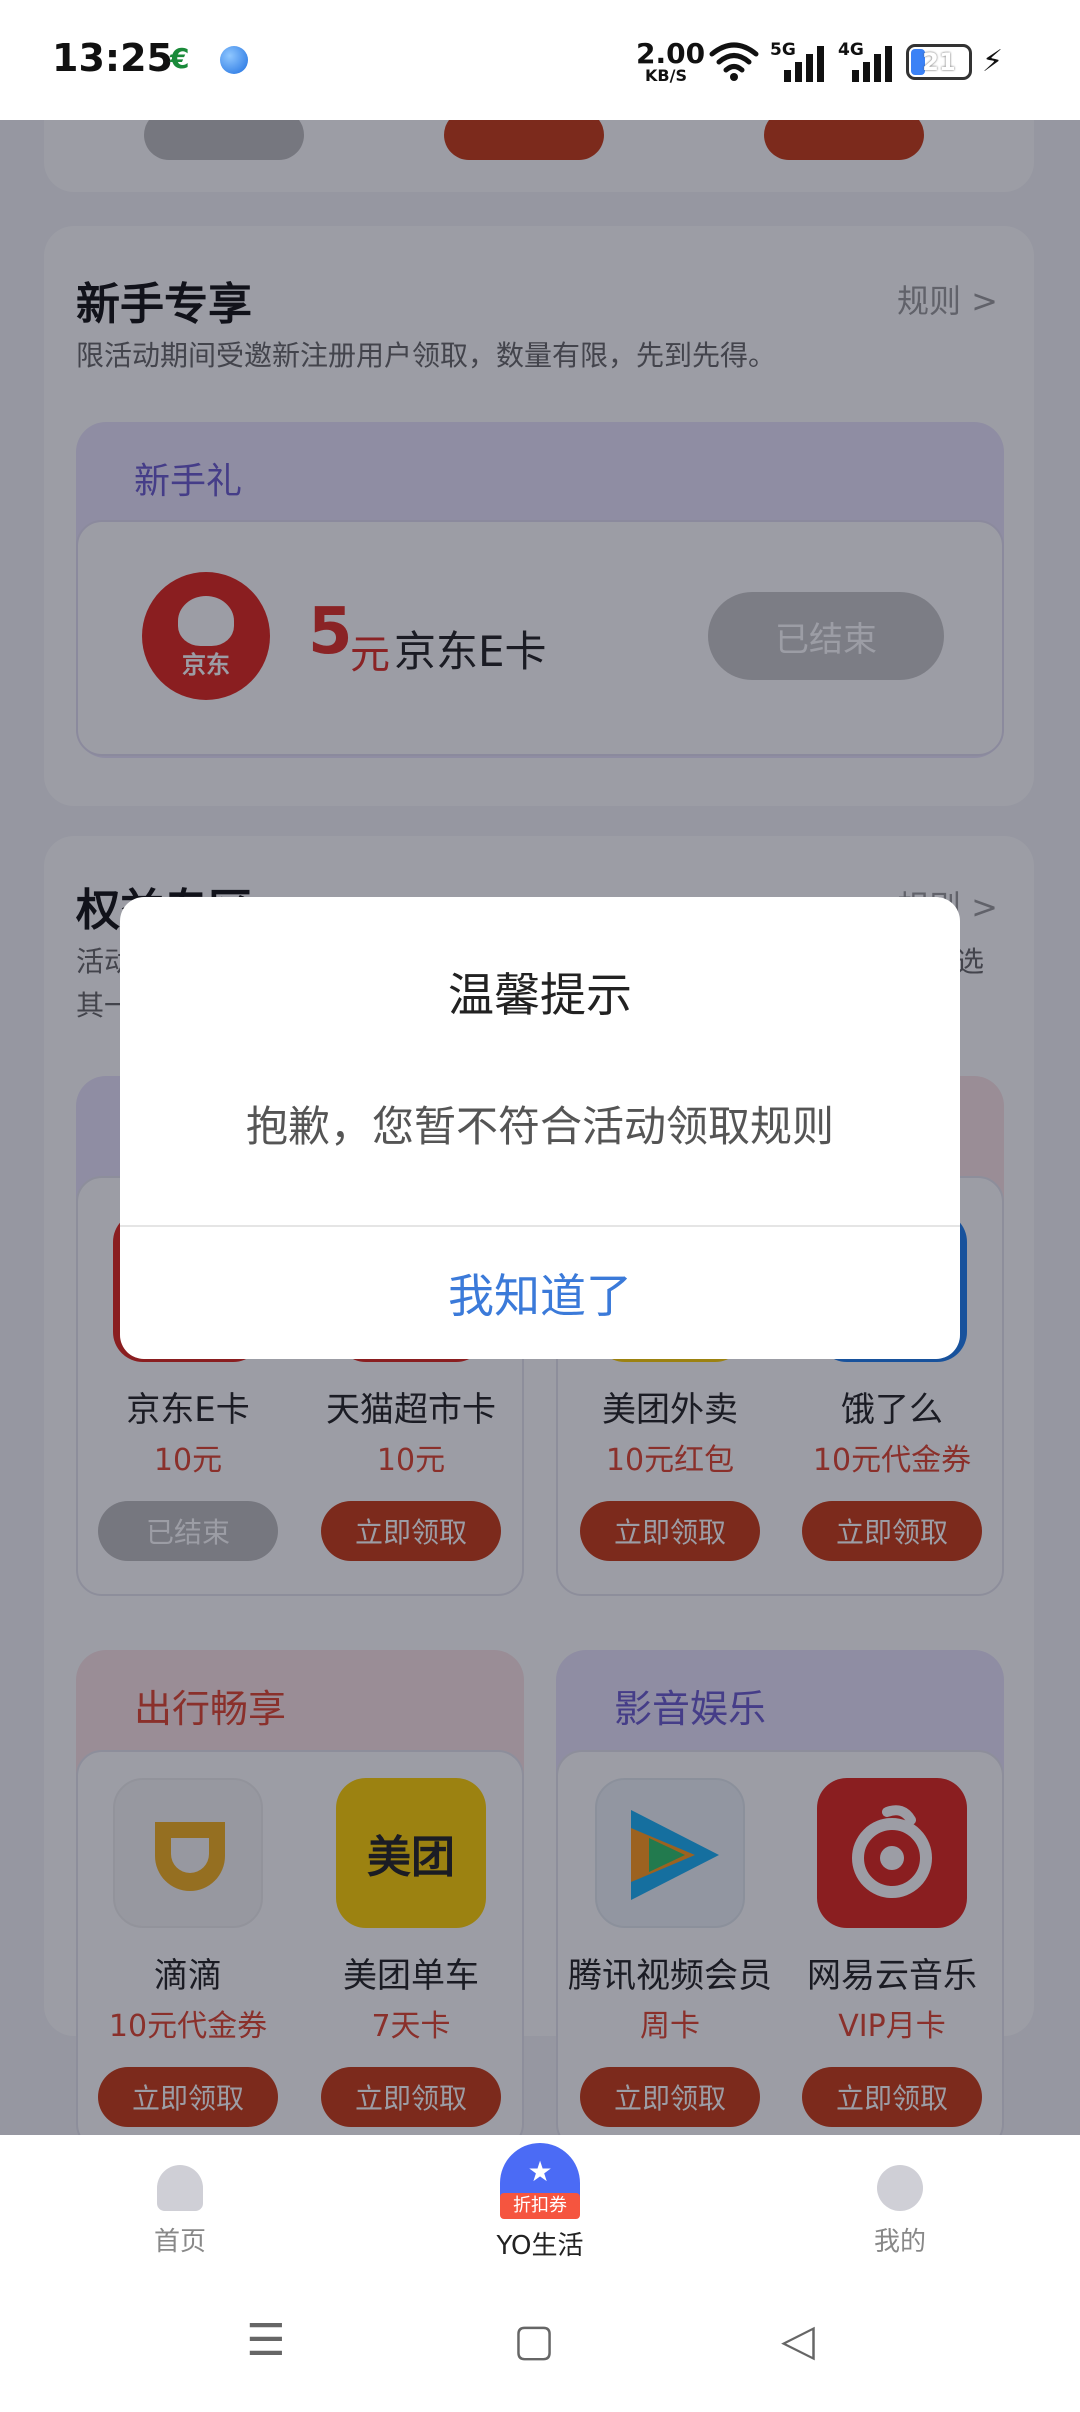 Image resolution: width=1080 pixels, height=2412 pixels. I want to click on network-speed-unit: KB/S, so click(666, 75).